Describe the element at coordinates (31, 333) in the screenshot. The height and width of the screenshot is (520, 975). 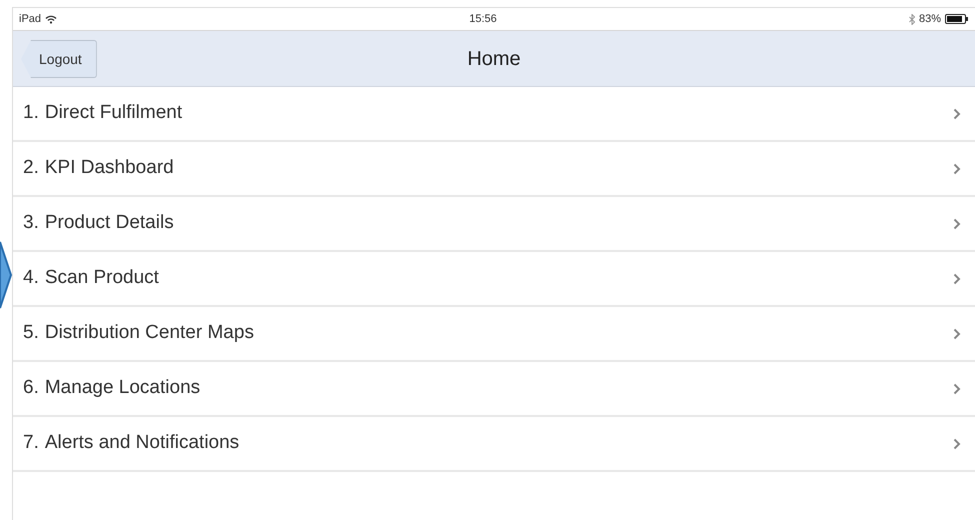
I see `item-number: 5.` at that location.